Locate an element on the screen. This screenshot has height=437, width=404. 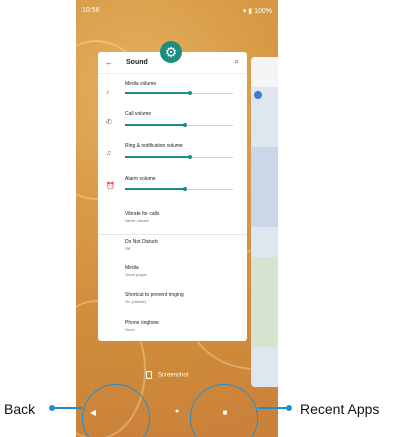
screenshot-label: Screenshot is located at coordinates (173, 375).